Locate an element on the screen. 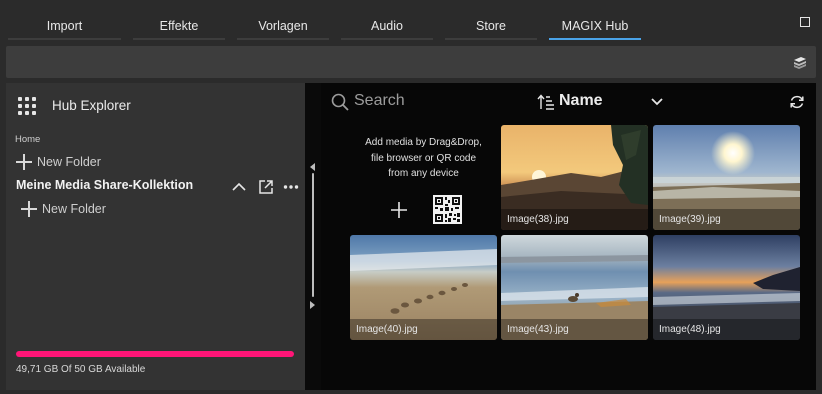  maximize-icon is located at coordinates (805, 22).